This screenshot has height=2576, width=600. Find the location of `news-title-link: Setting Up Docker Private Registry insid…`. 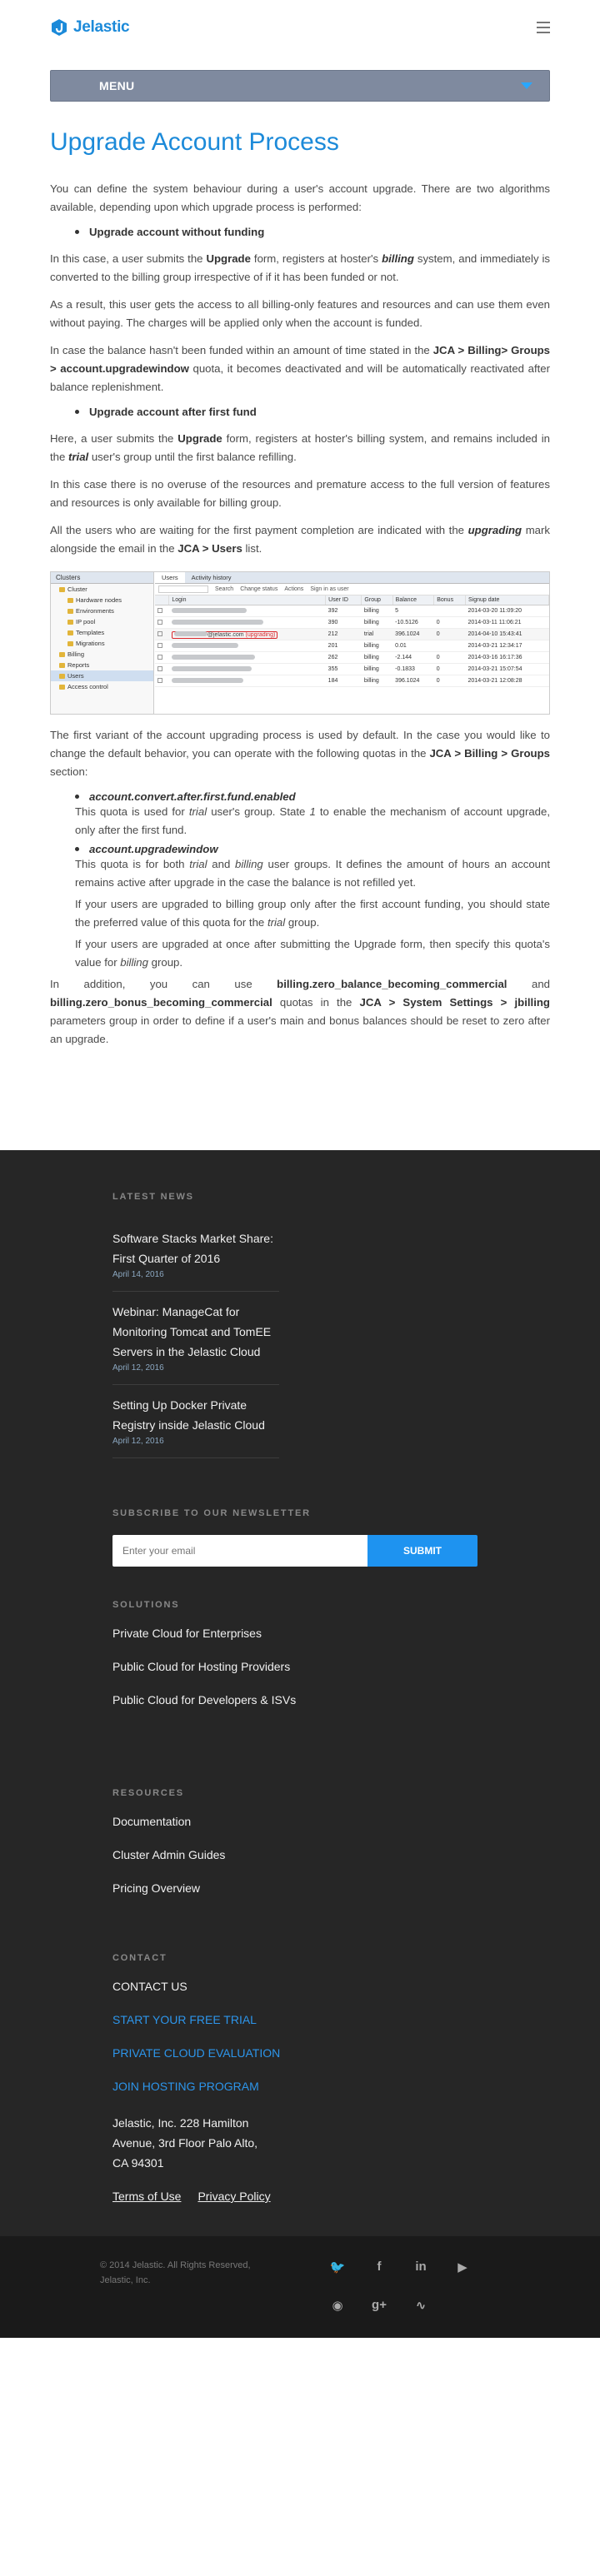

news-title-link: Setting Up Docker Private Registry insid… is located at coordinates (195, 1415).